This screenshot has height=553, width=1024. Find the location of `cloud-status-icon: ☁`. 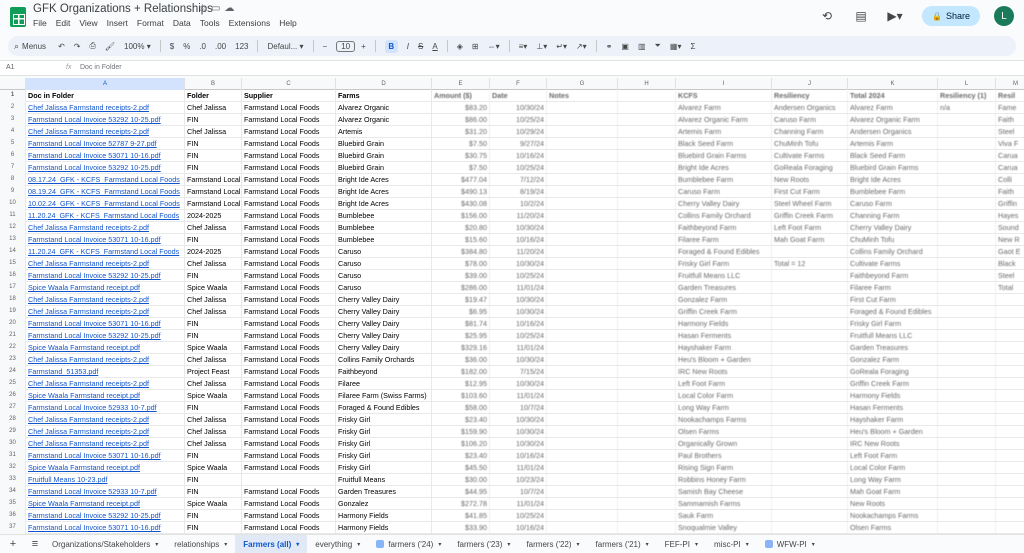

cloud-status-icon: ☁ is located at coordinates (231, 8).